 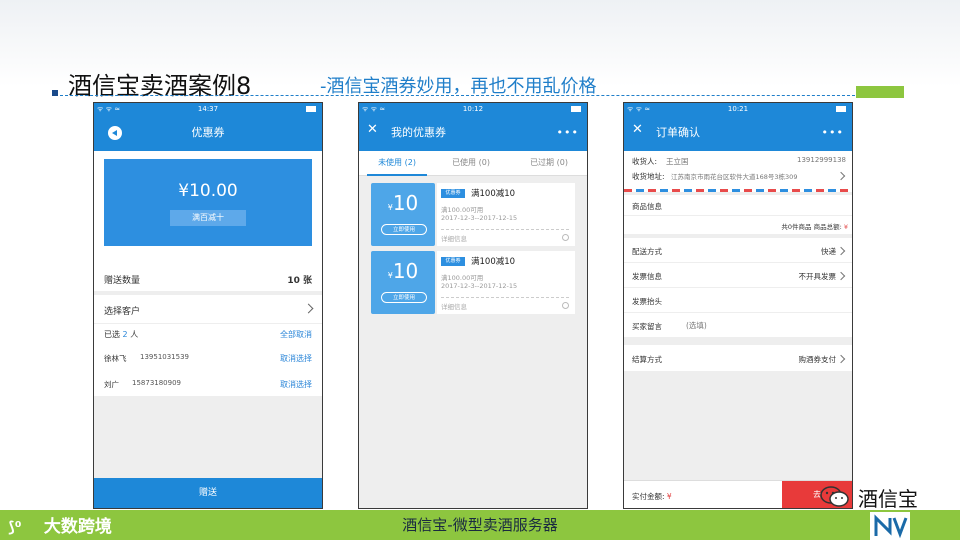 I want to click on tab-used: 已使用 (0), so click(x=471, y=163).